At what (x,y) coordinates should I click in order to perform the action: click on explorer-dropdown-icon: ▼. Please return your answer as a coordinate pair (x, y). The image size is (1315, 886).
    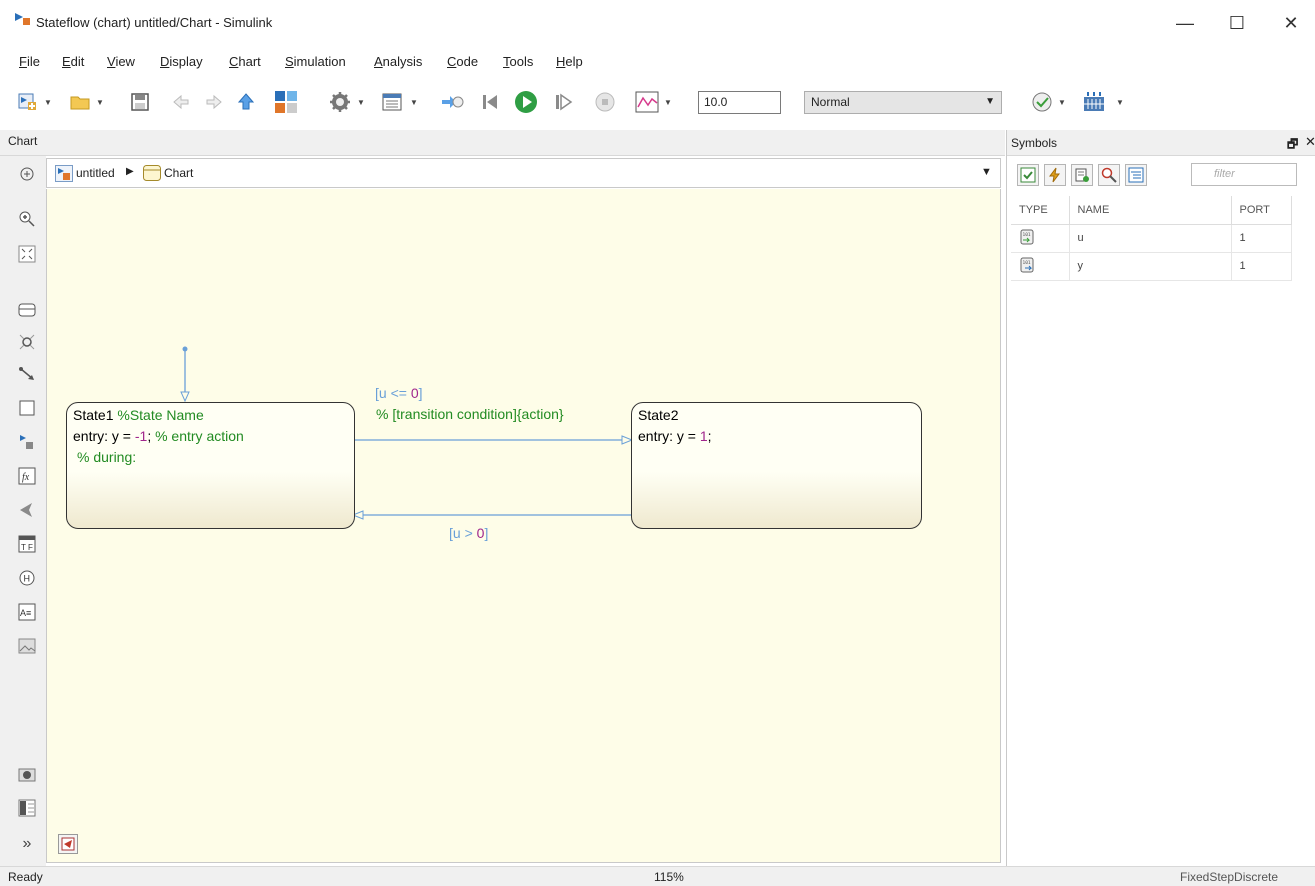
    Looking at the image, I should click on (414, 102).